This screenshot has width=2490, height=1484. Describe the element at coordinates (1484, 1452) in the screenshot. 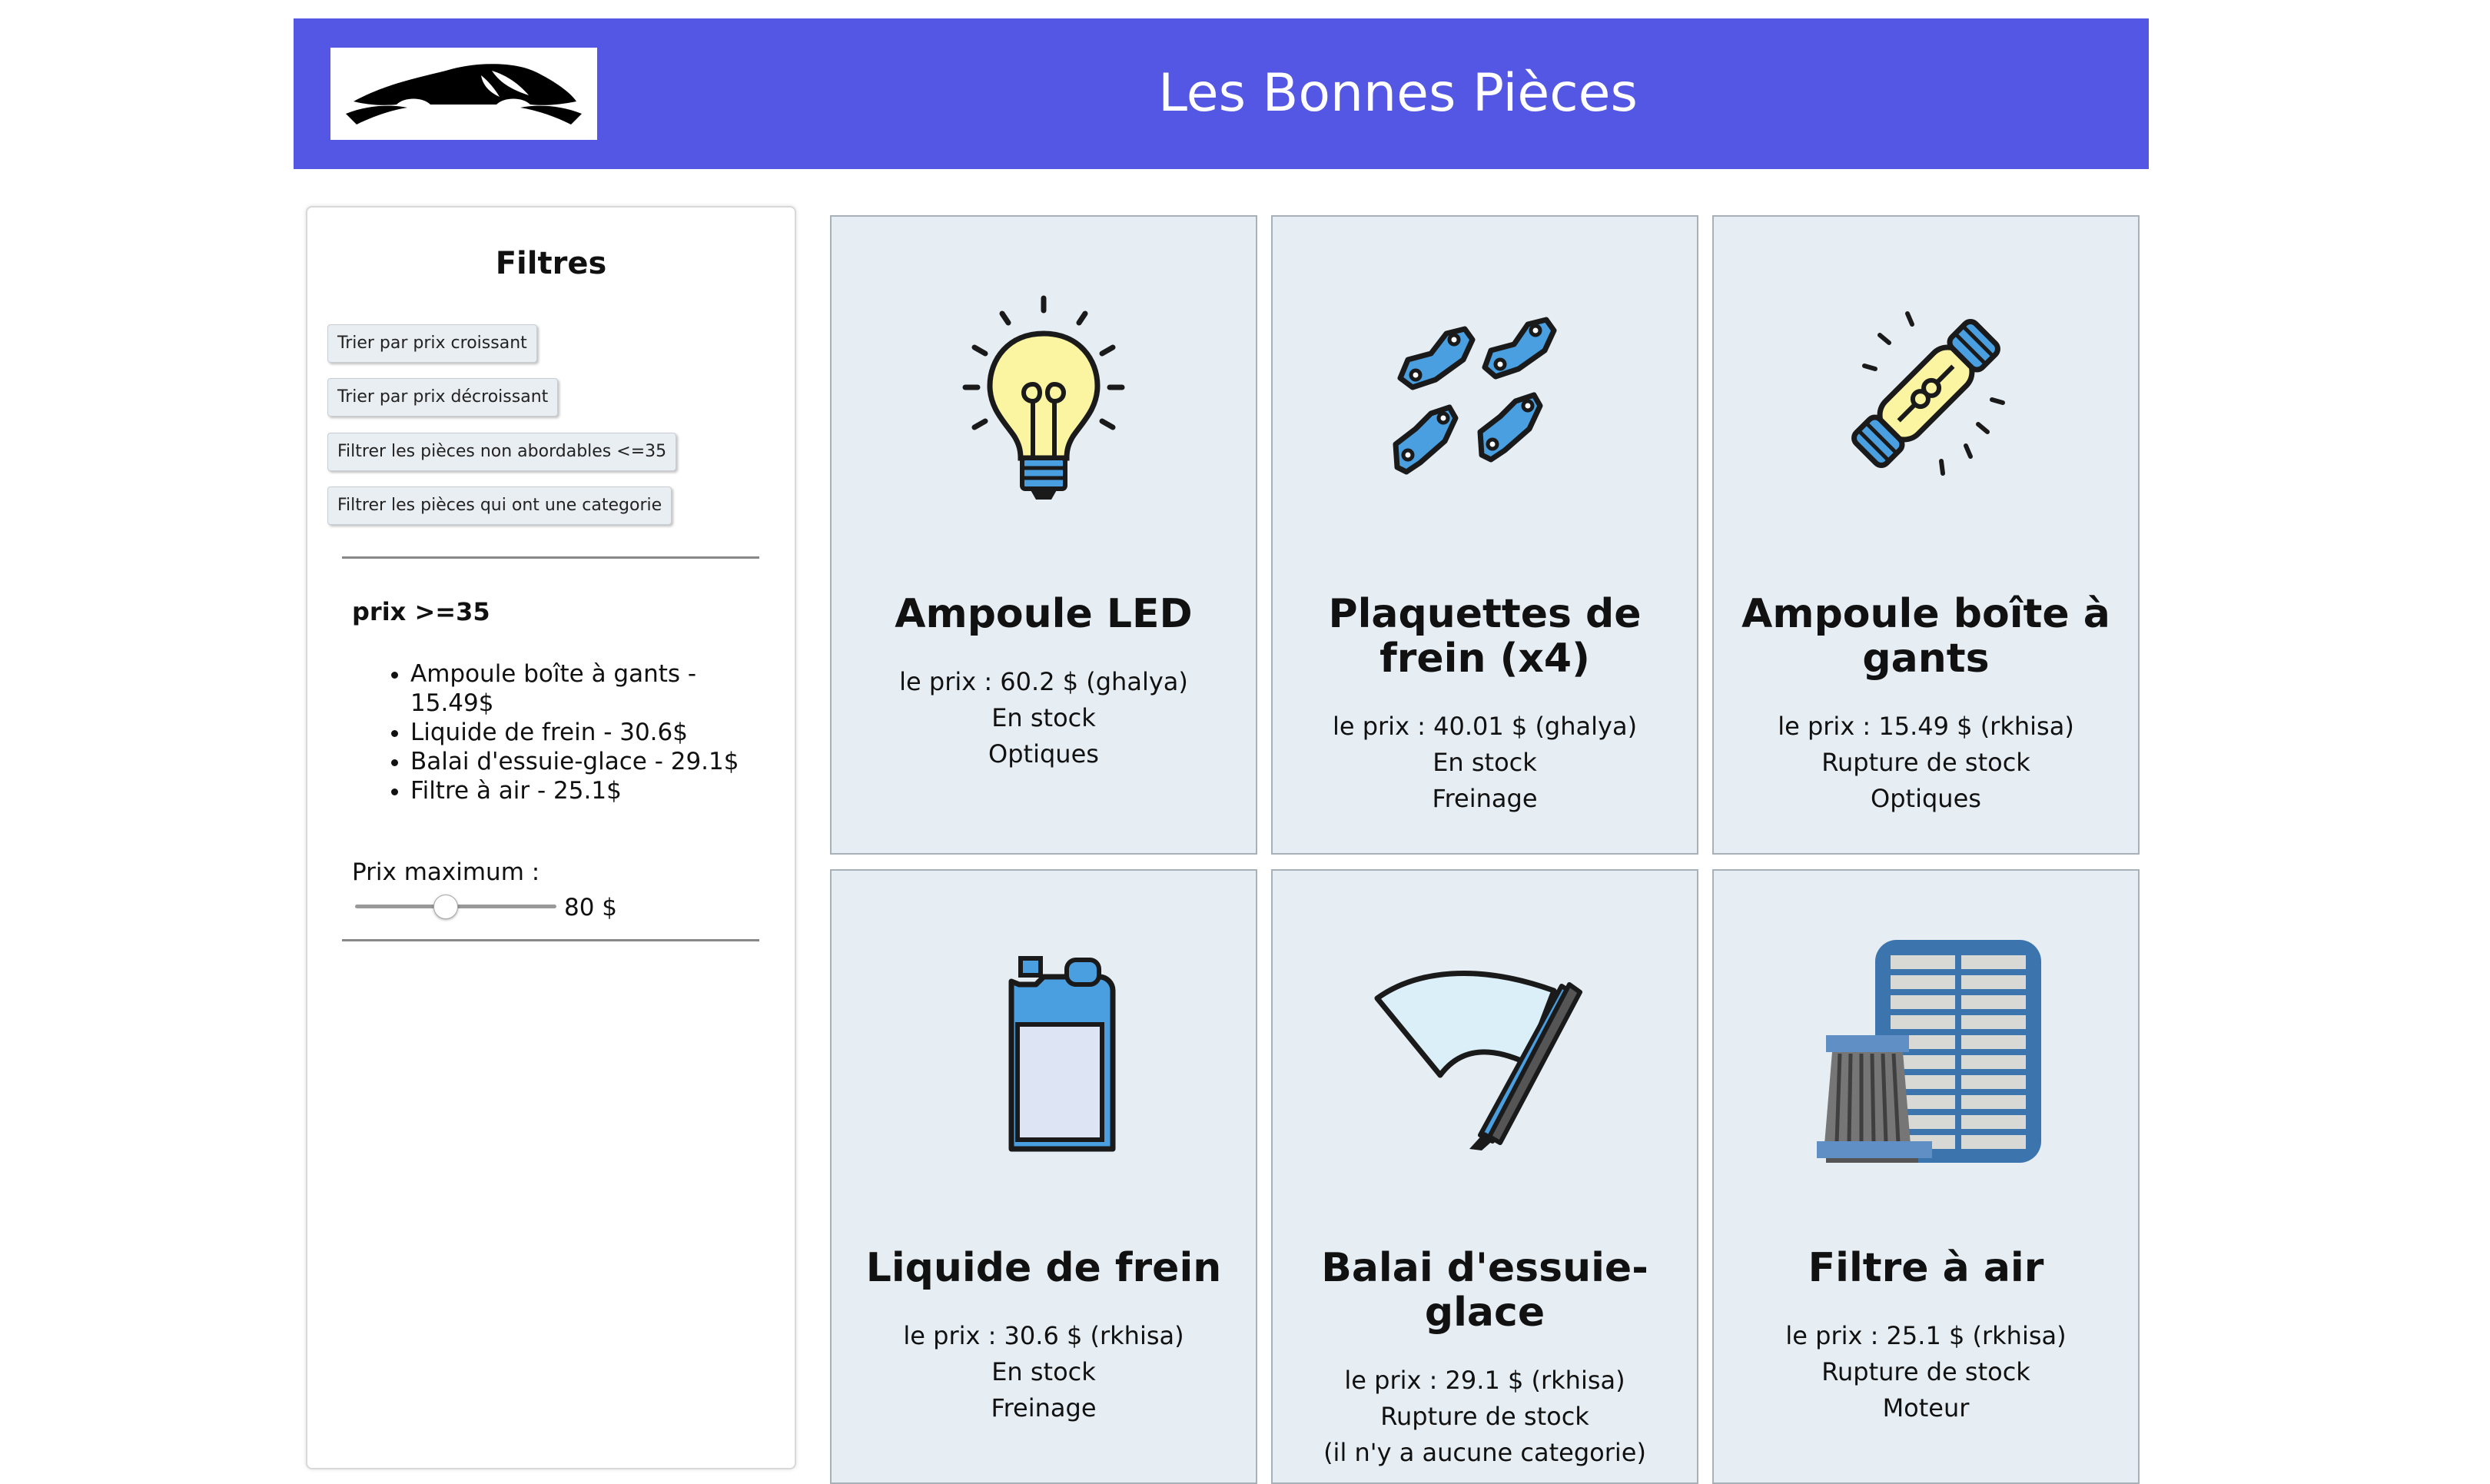

I see `product-category: (il n'y a aucune categorie)` at that location.